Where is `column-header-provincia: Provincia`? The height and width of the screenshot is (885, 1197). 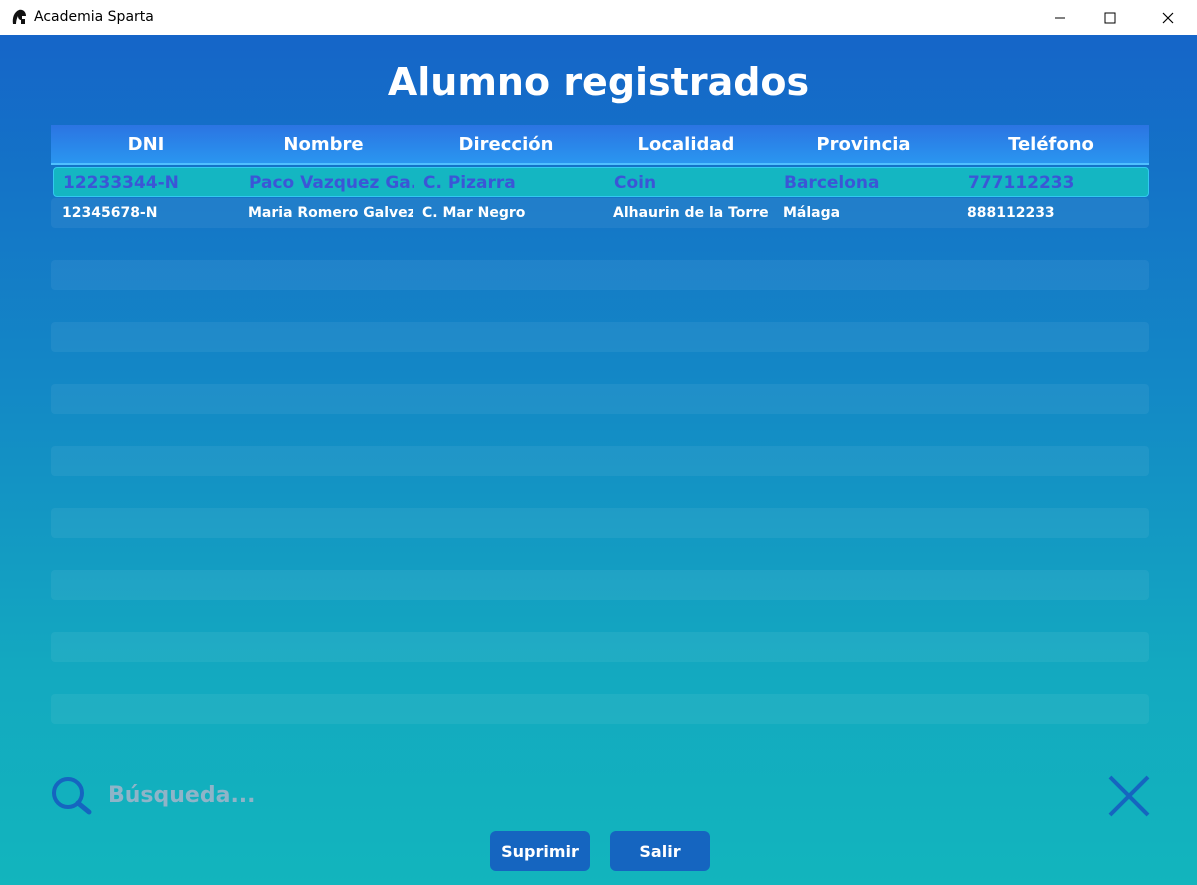
column-header-provincia: Provincia is located at coordinates (863, 145).